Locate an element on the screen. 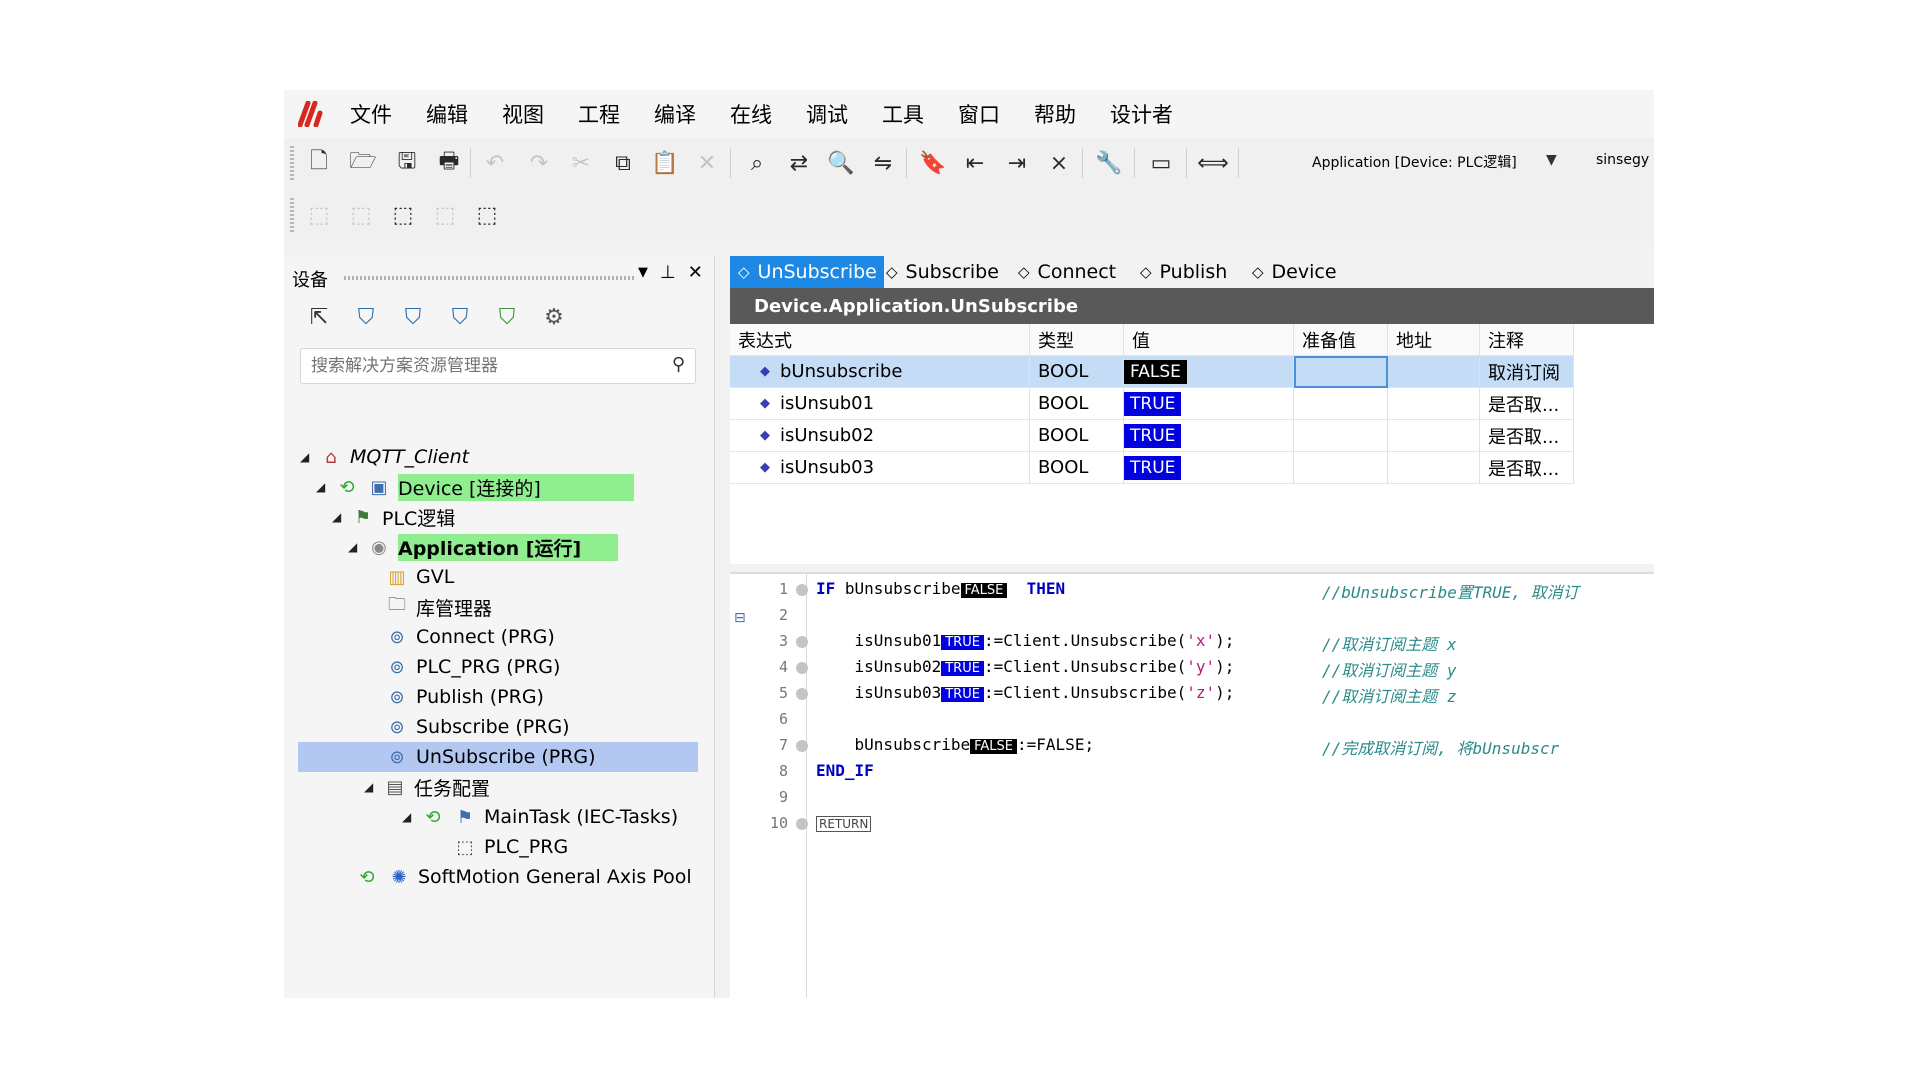  find-icon: ⌕ is located at coordinates (757, 163).